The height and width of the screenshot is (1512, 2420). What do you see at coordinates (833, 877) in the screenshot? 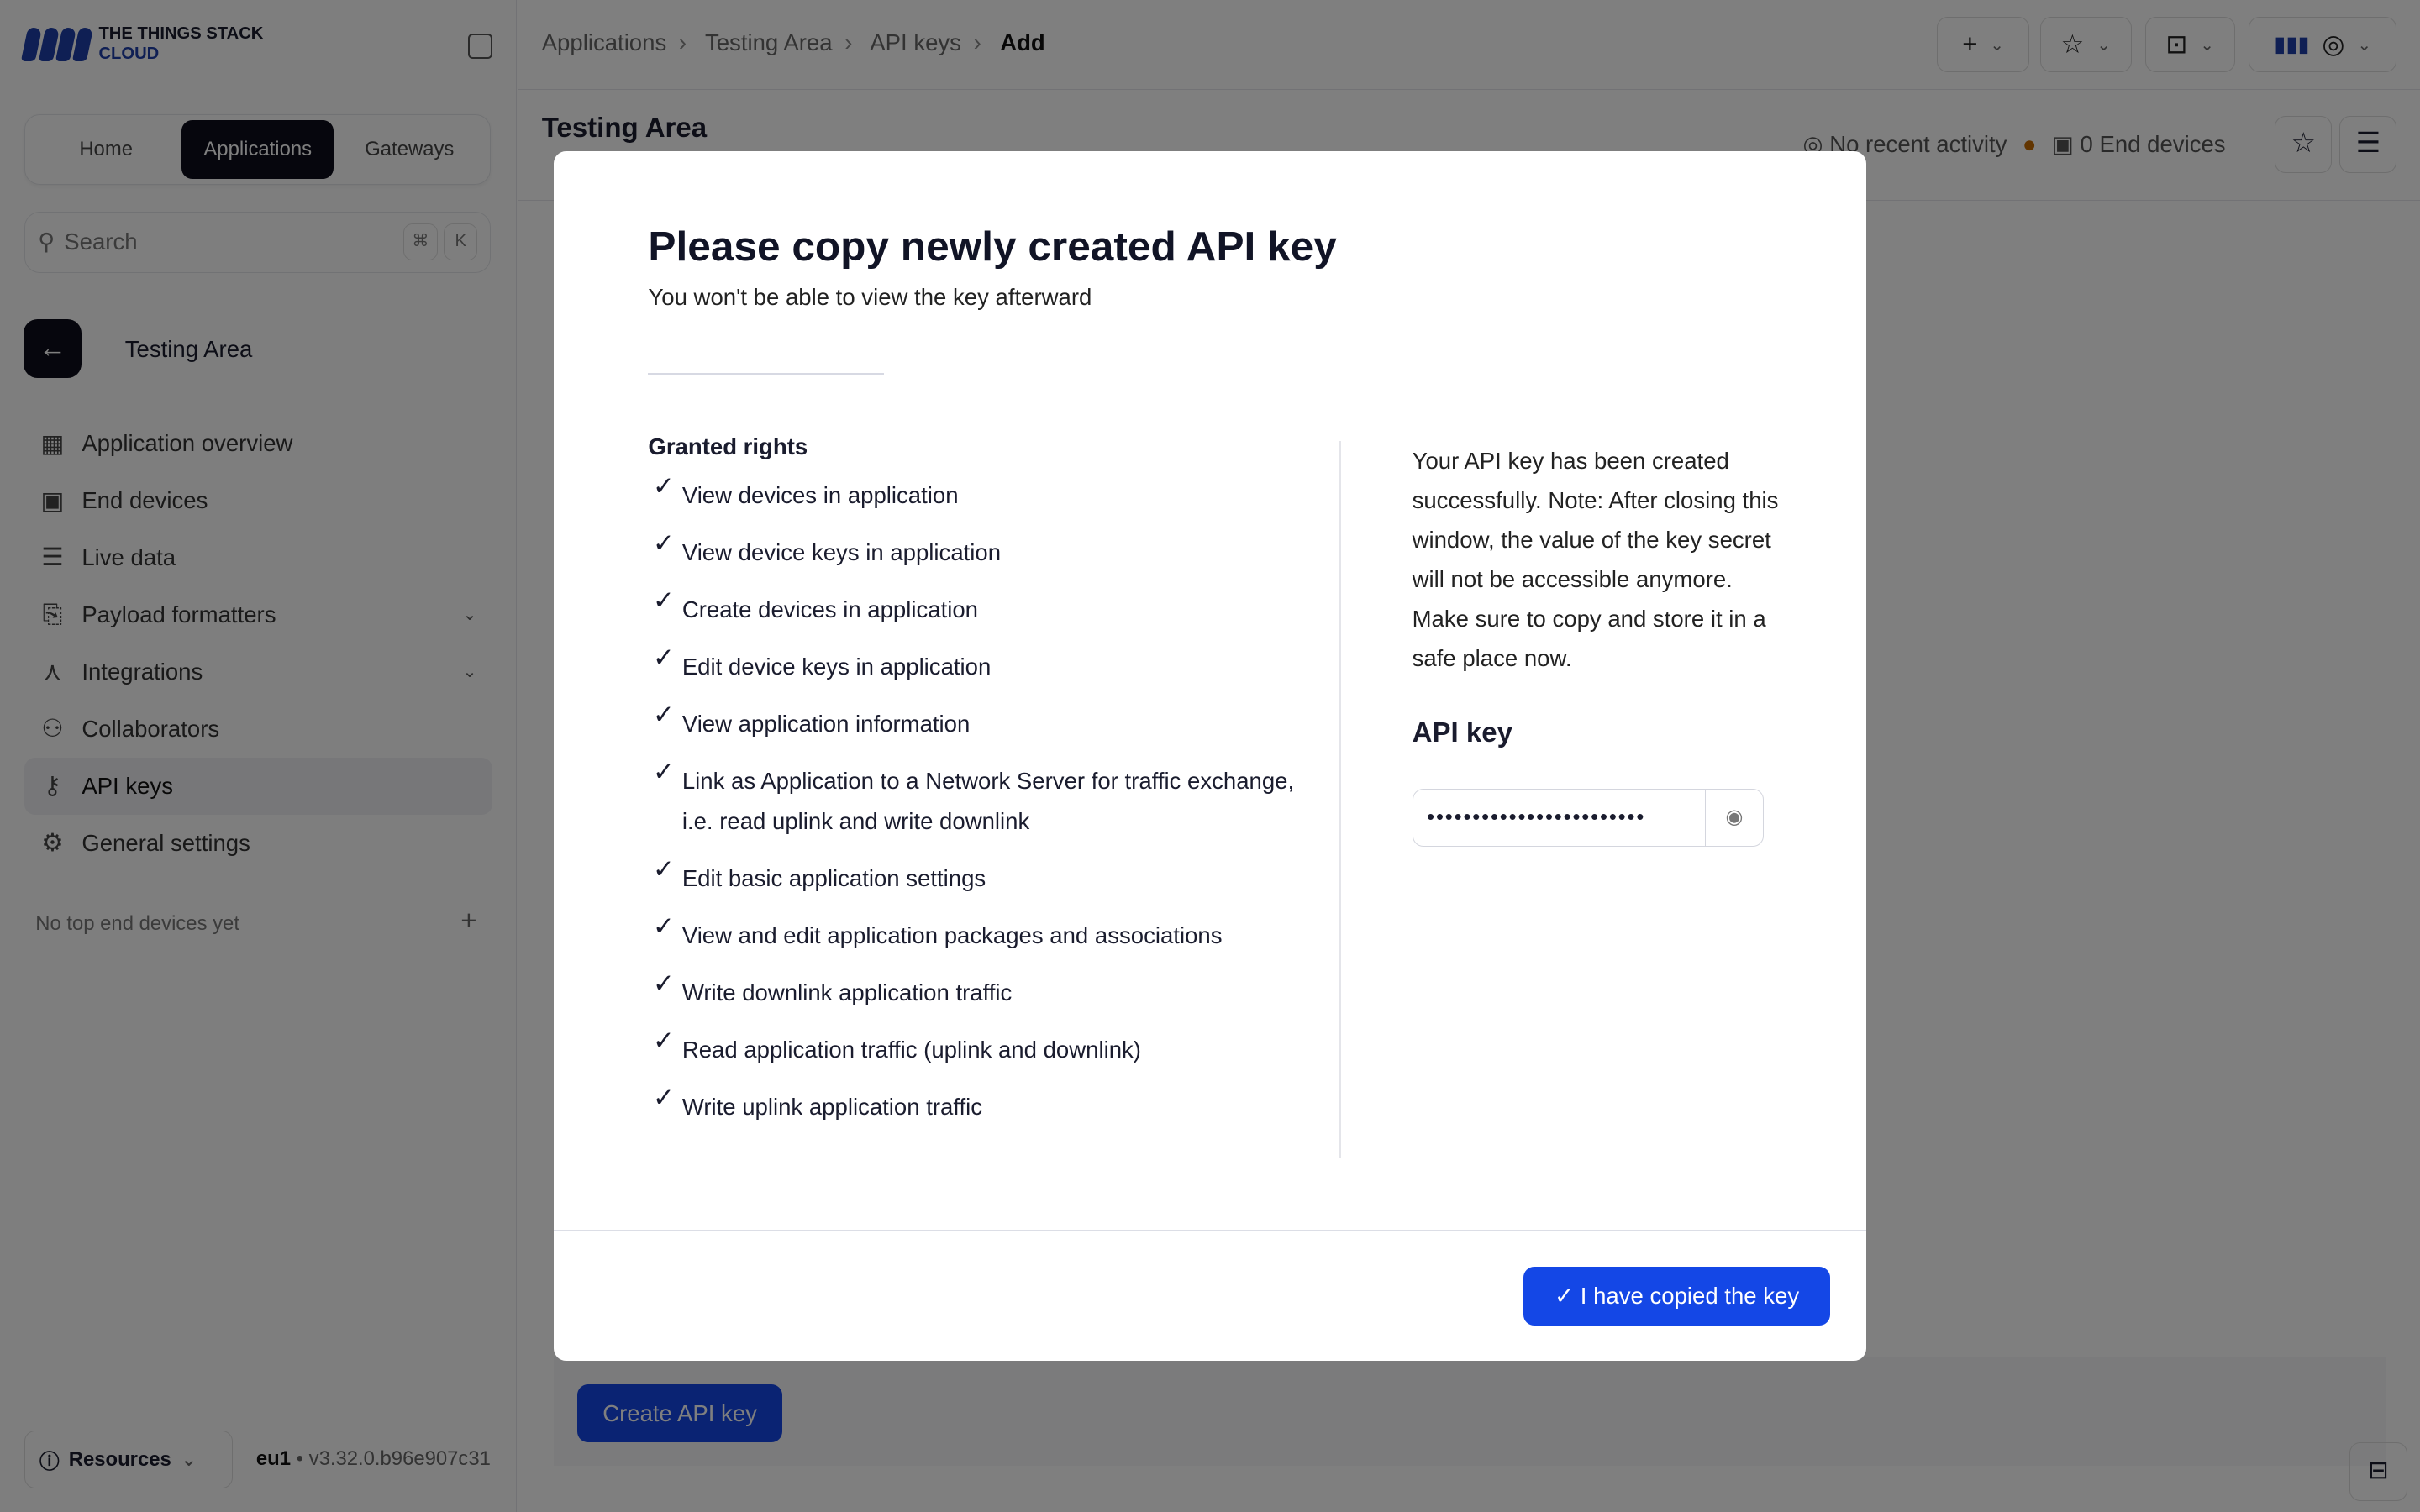
I see `right-label: Edit basic application settings` at bounding box center [833, 877].